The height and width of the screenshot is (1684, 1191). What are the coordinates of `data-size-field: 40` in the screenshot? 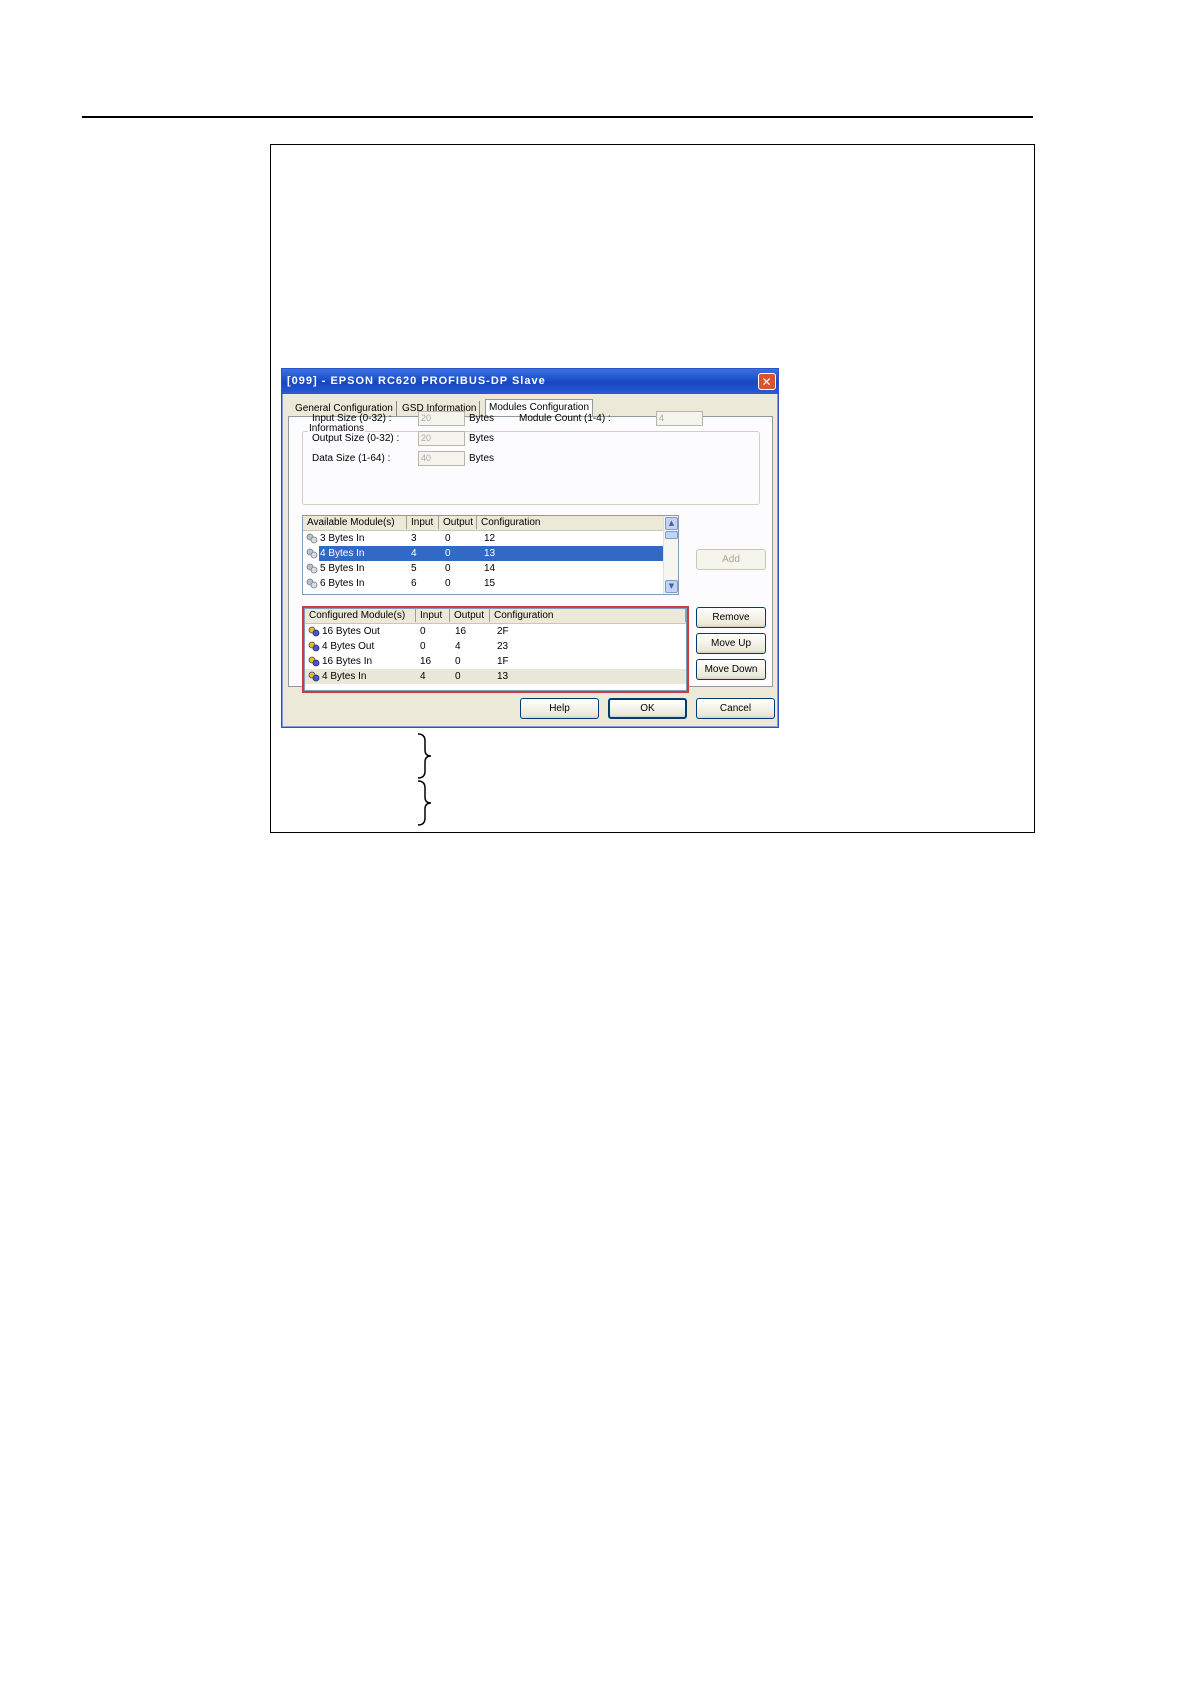 It's located at (441, 458).